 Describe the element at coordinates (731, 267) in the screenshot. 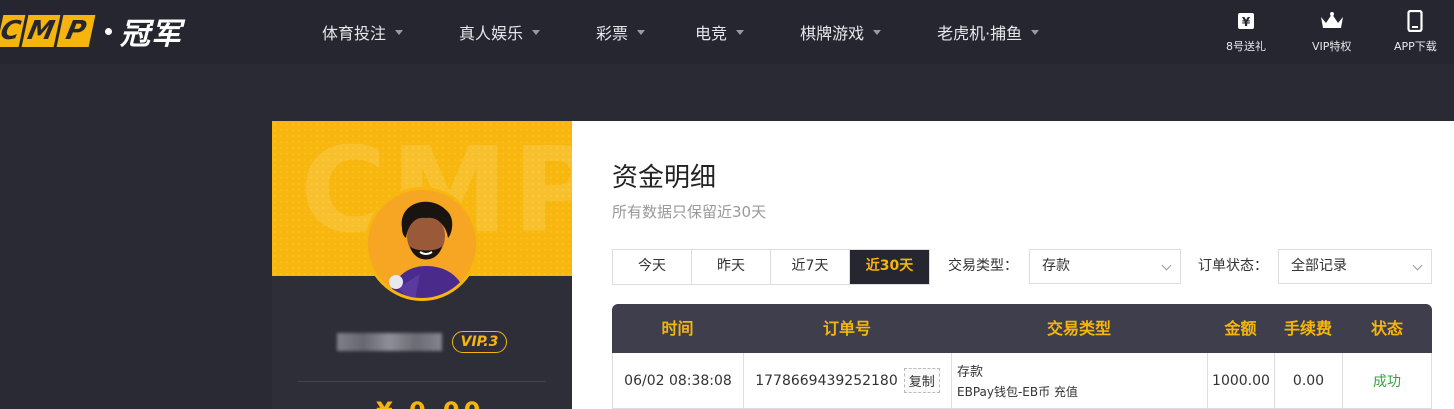

I see `tab-yesterday: 昨天` at that location.